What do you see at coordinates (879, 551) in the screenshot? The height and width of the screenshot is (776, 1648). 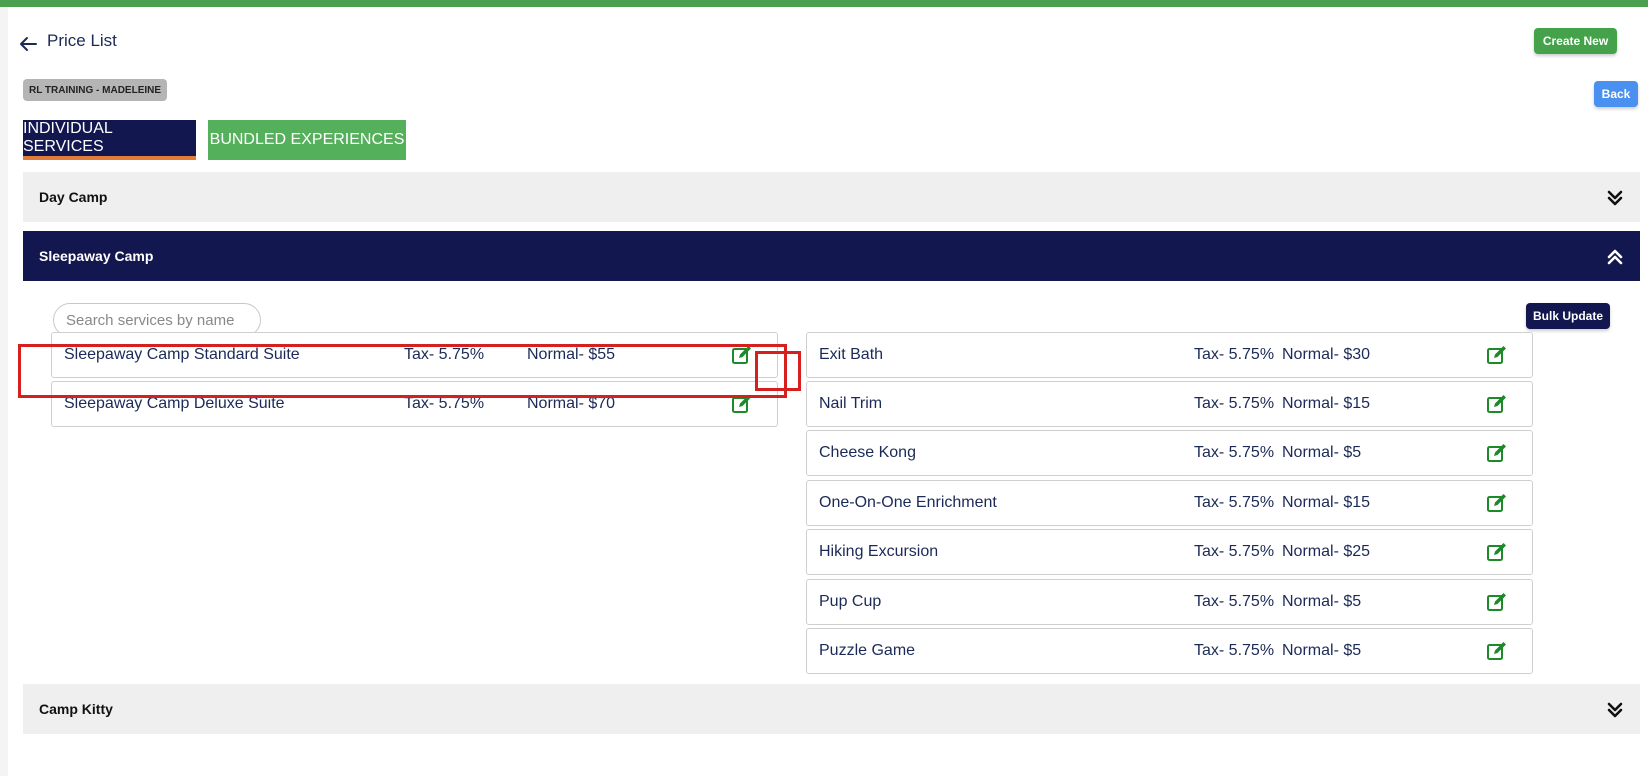 I see `service-name: Hiking Excursion` at bounding box center [879, 551].